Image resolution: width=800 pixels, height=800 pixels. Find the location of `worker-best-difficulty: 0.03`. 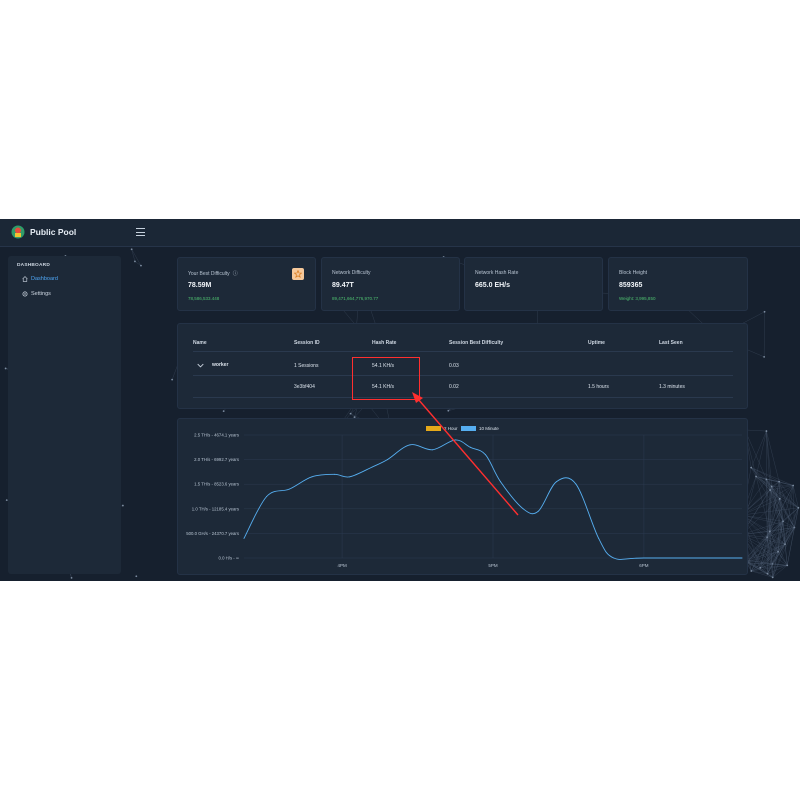

worker-best-difficulty: 0.03 is located at coordinates (454, 366).